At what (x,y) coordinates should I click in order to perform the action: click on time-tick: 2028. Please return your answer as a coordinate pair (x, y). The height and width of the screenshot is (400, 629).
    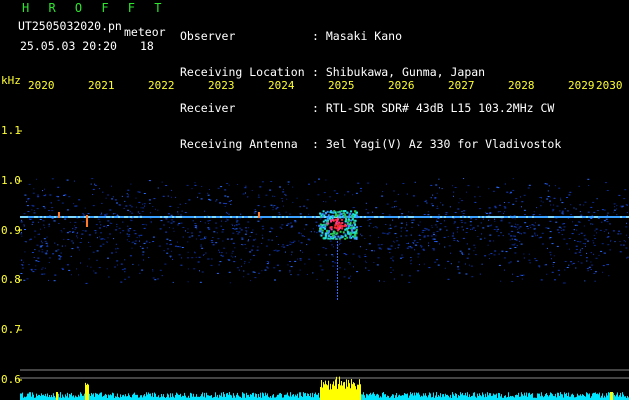
    Looking at the image, I should click on (521, 85).